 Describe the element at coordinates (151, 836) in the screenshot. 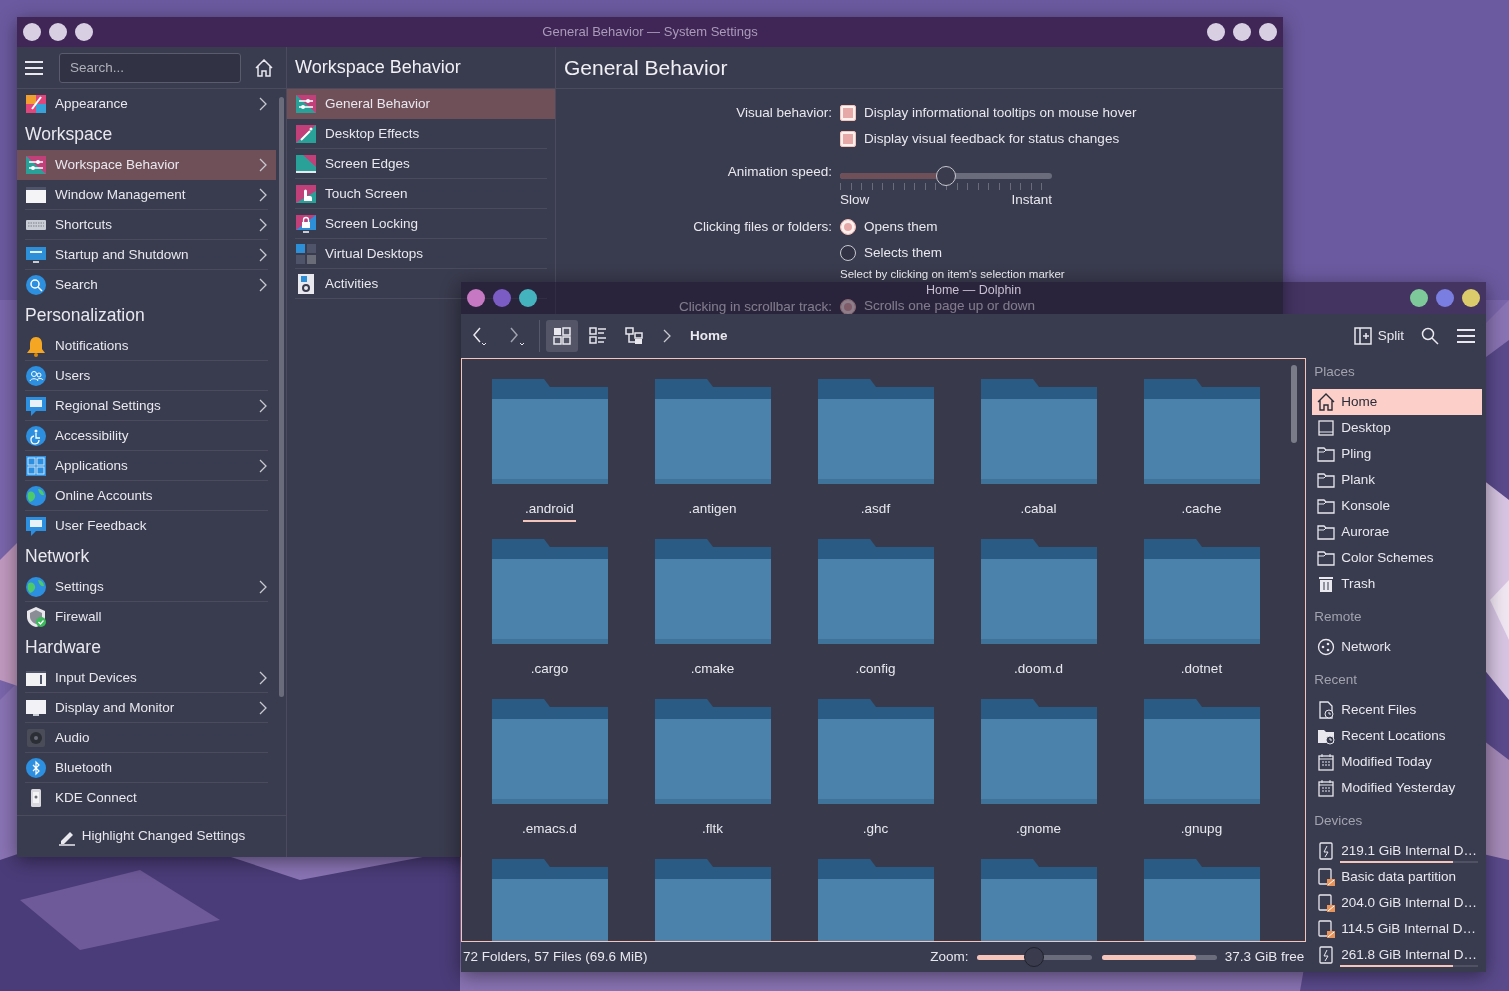

I see `highlight-button: Highlight Changed Settings` at that location.